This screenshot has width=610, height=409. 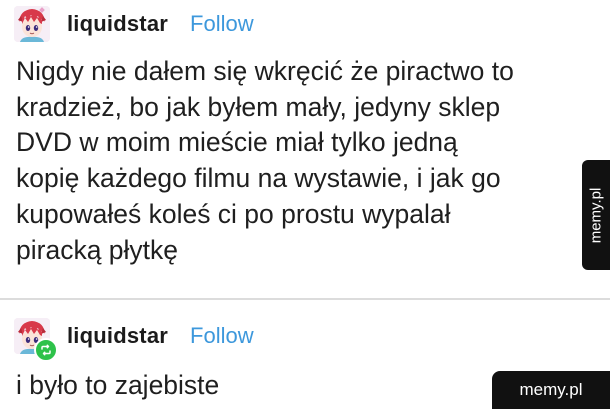 I want to click on post-body: i było to zajebiste, so click(x=118, y=385).